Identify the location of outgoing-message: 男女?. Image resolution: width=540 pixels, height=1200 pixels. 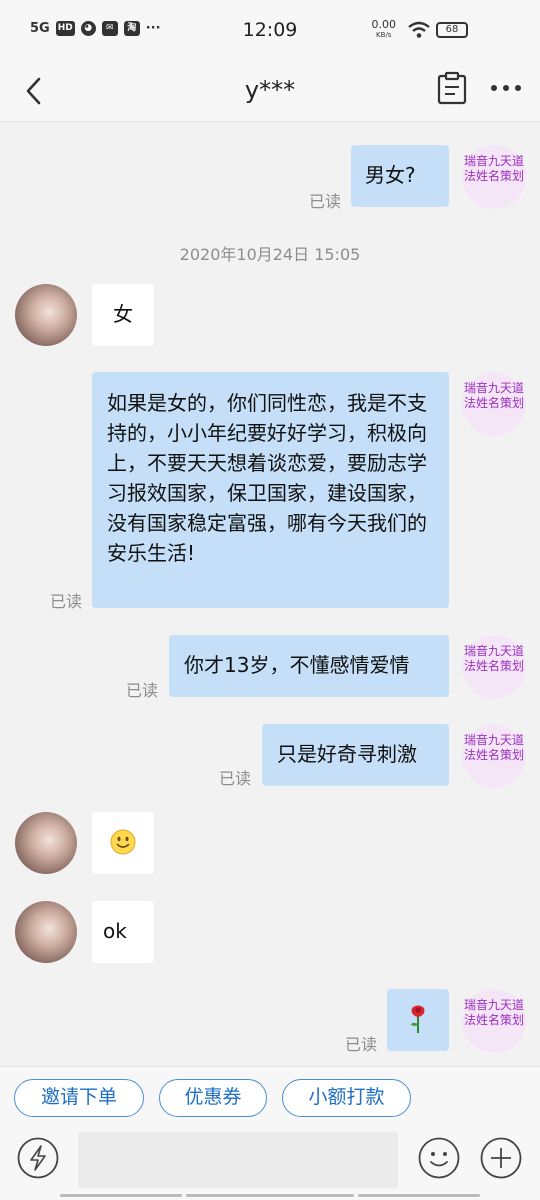
(400, 176).